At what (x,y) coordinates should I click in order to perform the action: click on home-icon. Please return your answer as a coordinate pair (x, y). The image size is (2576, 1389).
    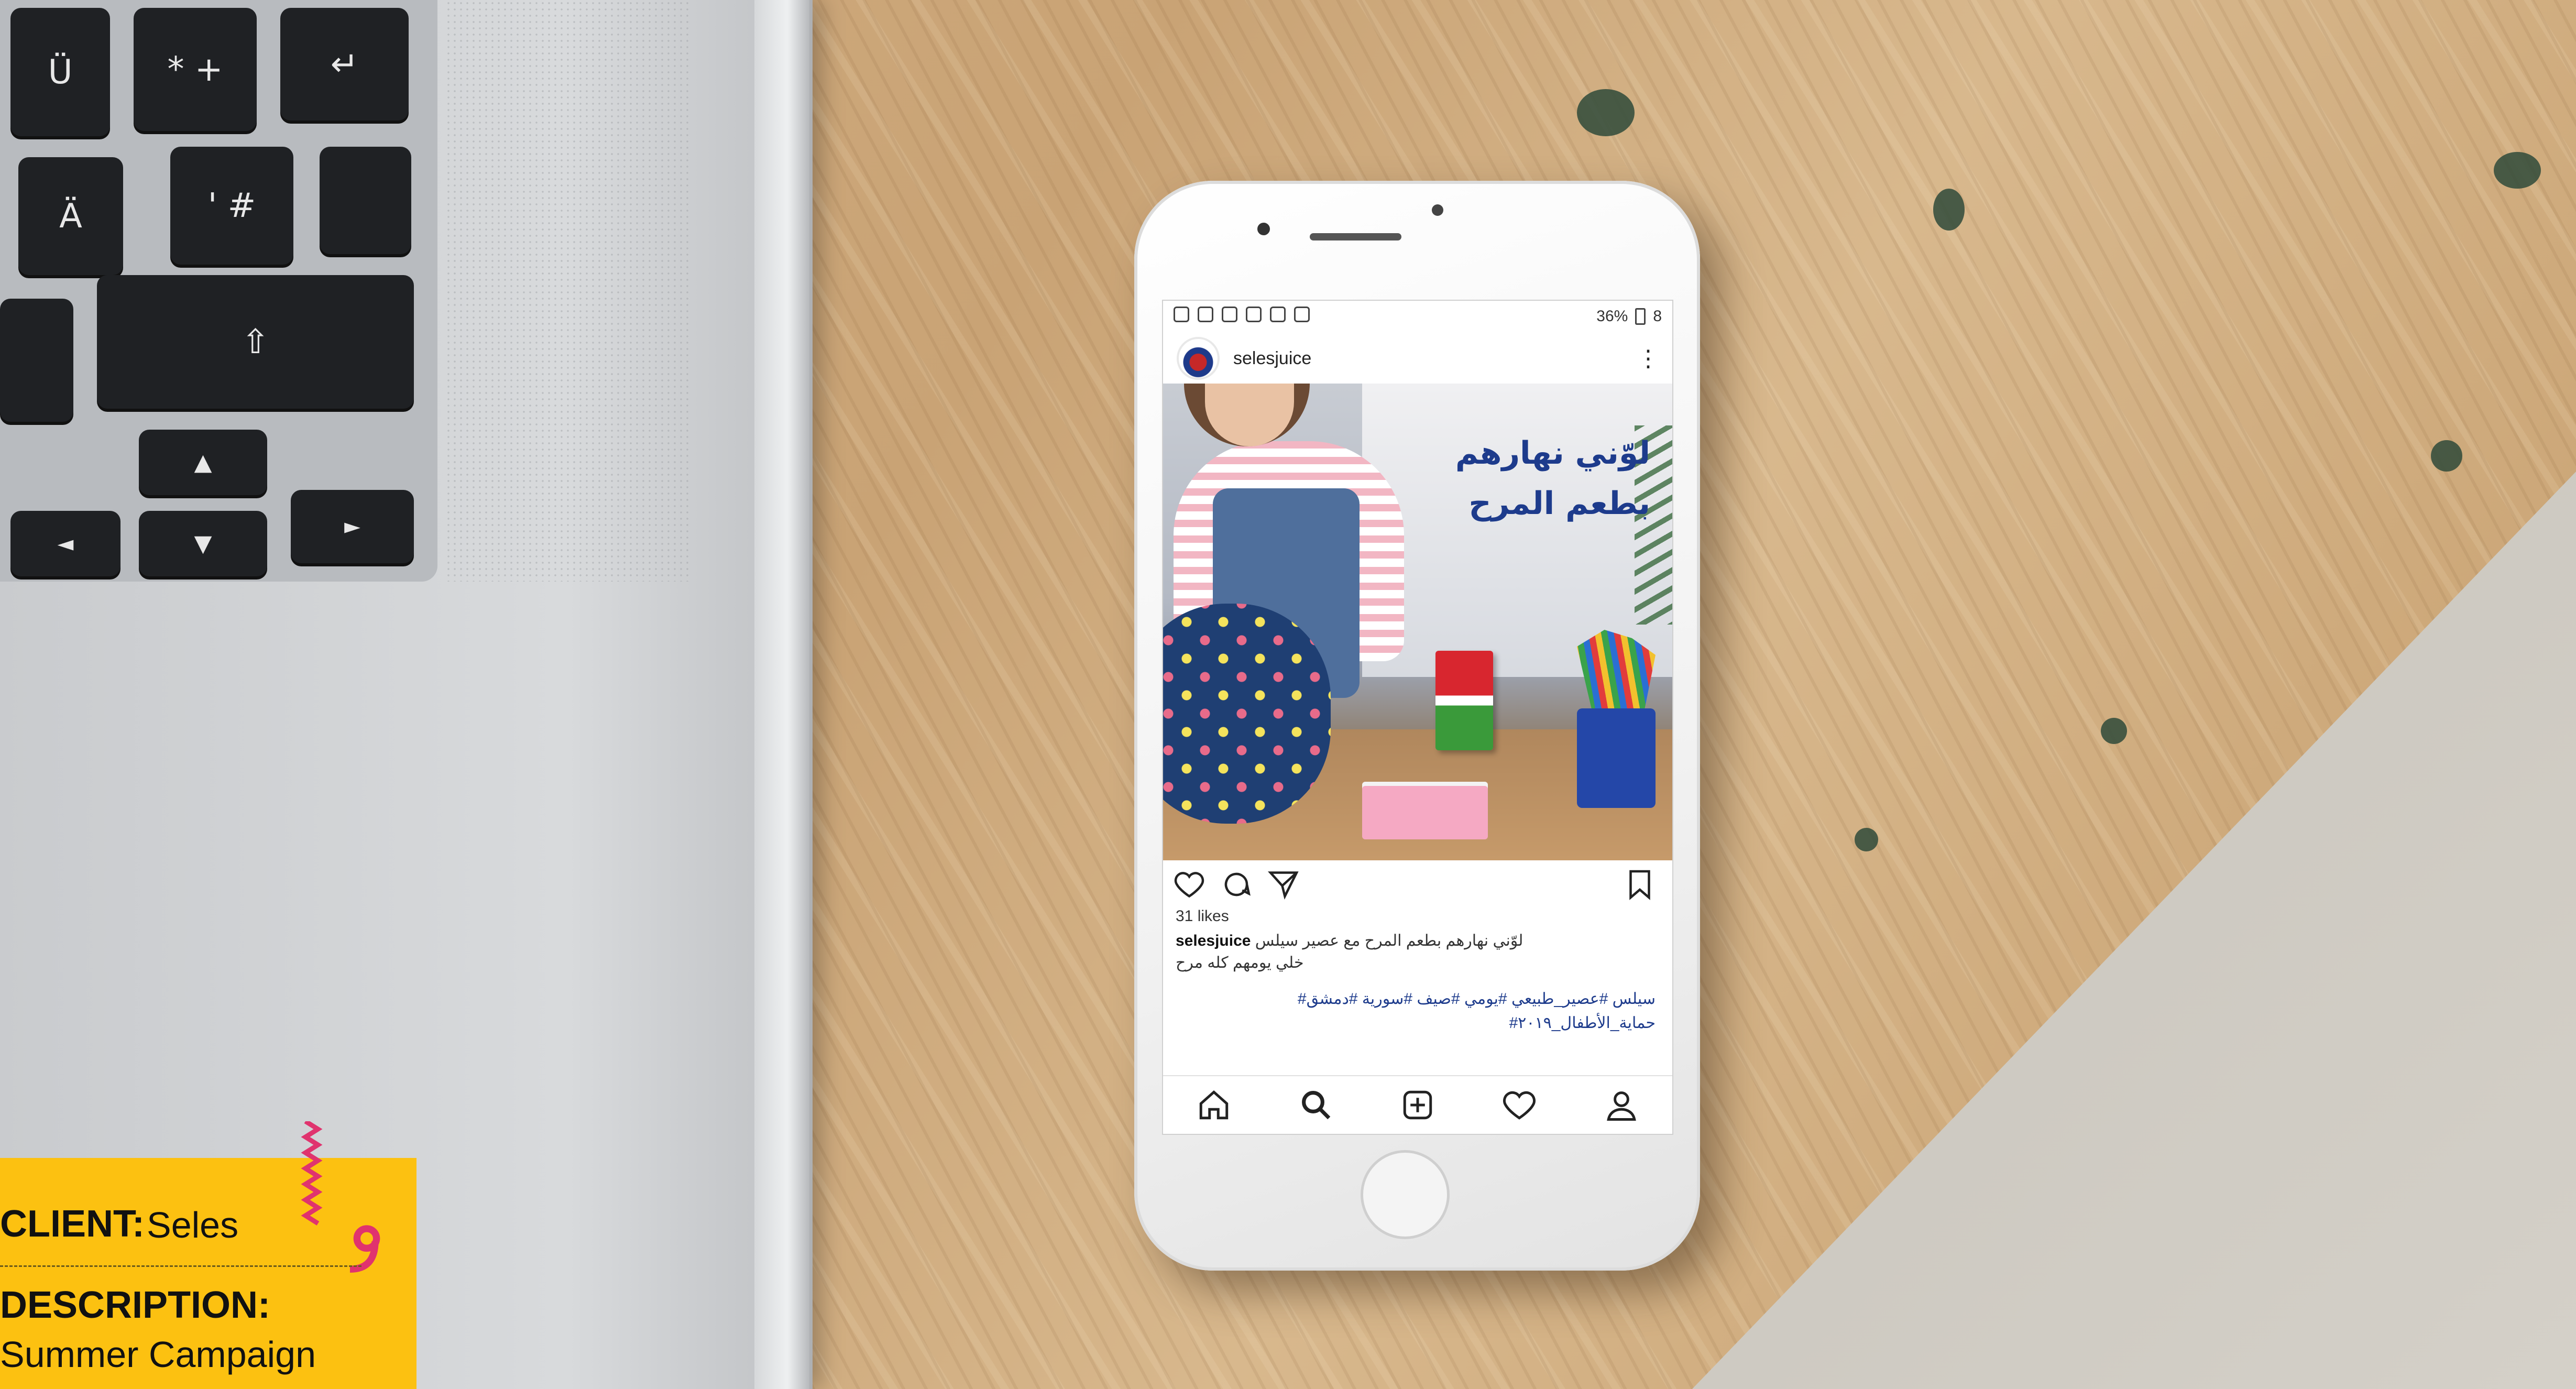
    Looking at the image, I should click on (1214, 1105).